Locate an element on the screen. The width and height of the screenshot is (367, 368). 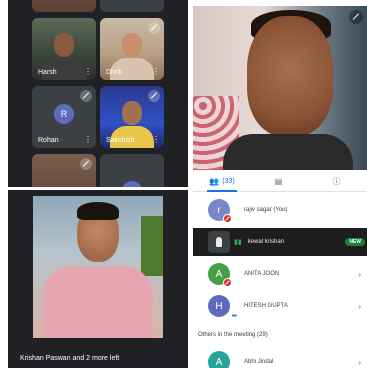
participant-row: A Abhi Jindal › is located at coordinates (280, 358).